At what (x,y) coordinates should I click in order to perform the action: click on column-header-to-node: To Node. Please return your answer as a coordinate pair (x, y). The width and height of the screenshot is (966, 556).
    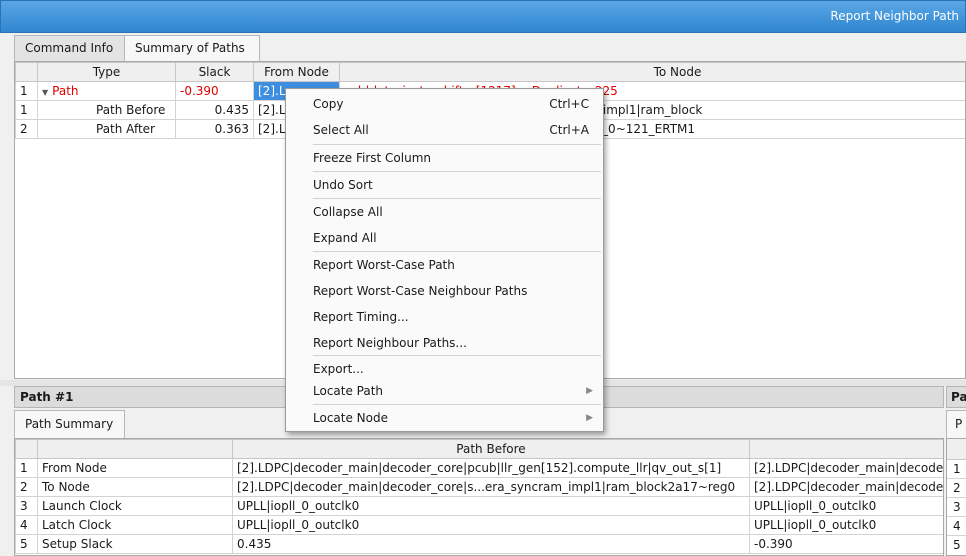
    Looking at the image, I should click on (652, 72).